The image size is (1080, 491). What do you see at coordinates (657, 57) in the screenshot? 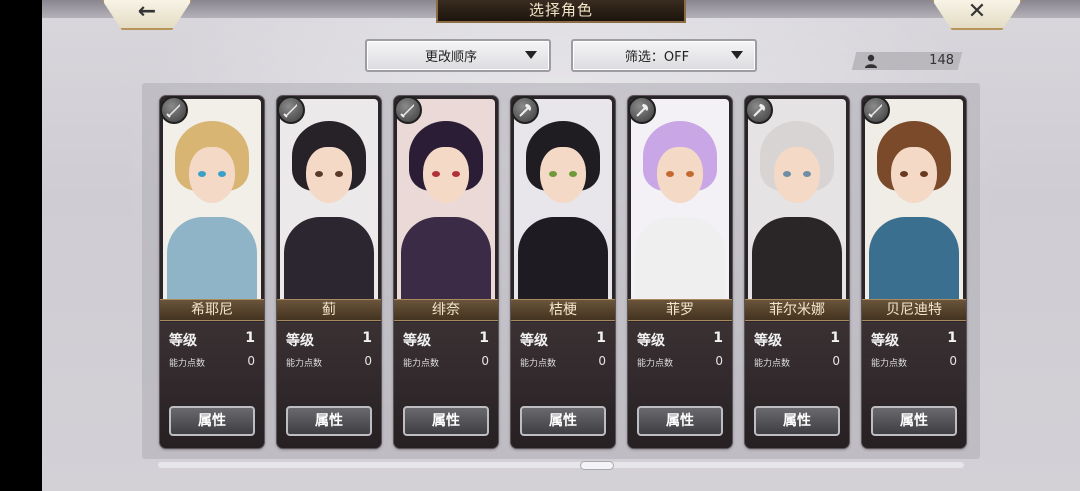
I see `filter-dropdown-label: 筛选：OFF` at bounding box center [657, 57].